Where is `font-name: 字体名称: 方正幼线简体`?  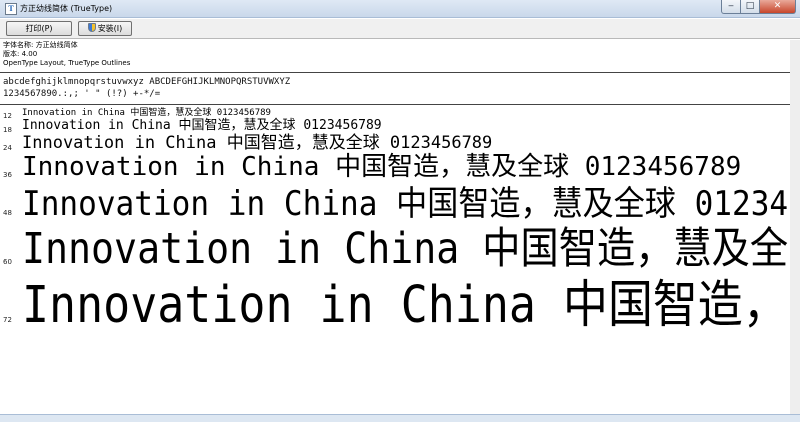 font-name: 字体名称: 方正幼线简体 is located at coordinates (40, 45).